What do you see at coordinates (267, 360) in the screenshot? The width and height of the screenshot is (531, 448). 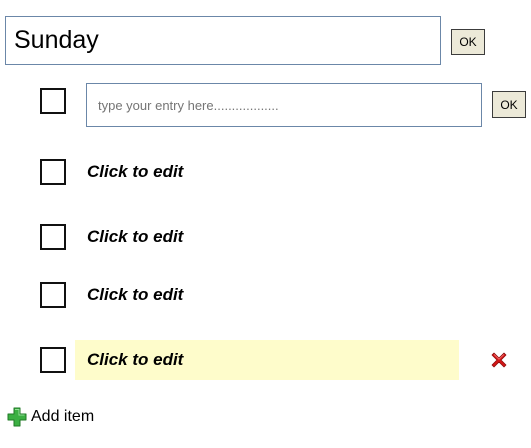 I see `list-item-highlighted: Click to edit` at bounding box center [267, 360].